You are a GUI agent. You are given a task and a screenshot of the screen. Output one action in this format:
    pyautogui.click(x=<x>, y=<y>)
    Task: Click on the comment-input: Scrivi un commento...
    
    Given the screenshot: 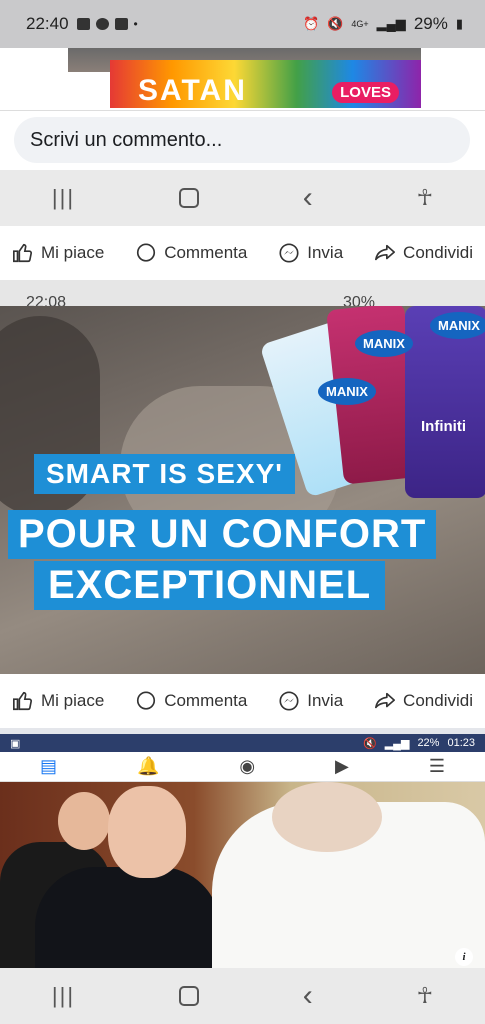 What is the action you would take?
    pyautogui.click(x=242, y=140)
    